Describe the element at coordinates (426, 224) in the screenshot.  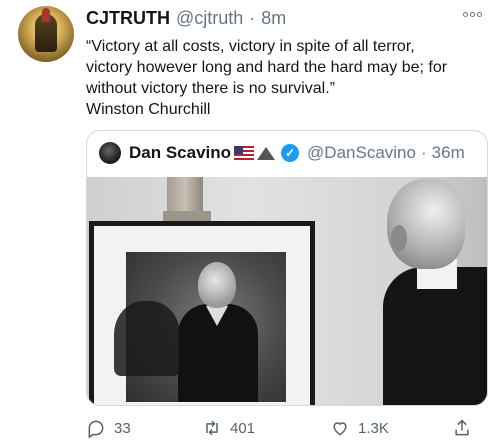
I see `man-head` at that location.